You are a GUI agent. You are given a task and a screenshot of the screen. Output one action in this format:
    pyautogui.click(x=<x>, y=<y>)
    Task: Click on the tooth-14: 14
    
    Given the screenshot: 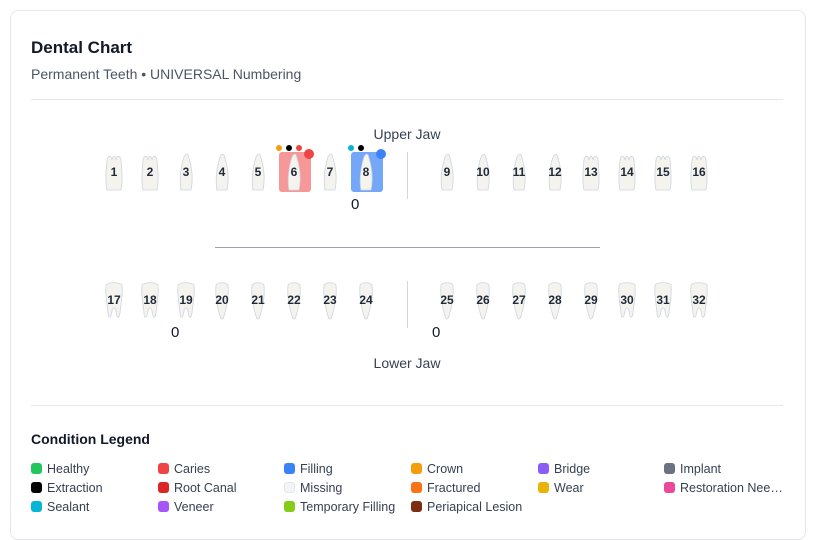 What is the action you would take?
    pyautogui.click(x=627, y=172)
    